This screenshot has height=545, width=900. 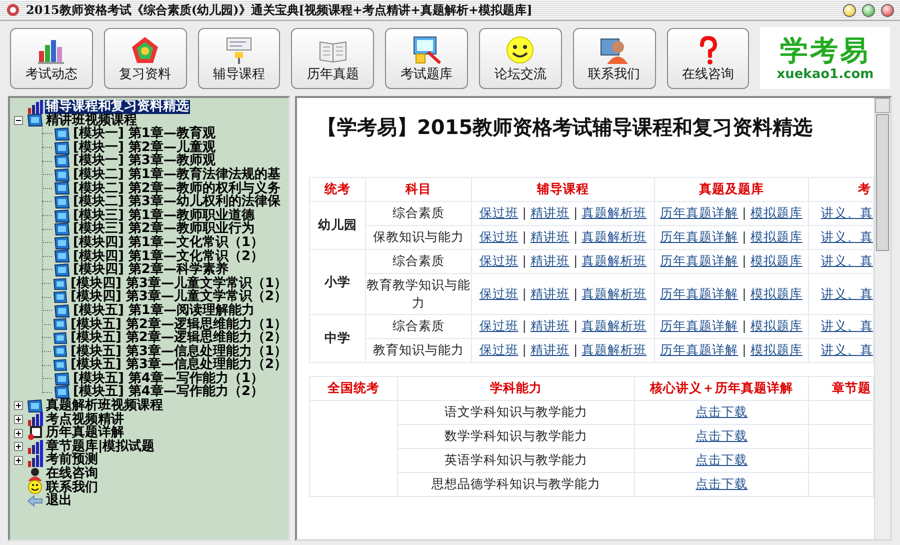 I want to click on close-button, so click(x=887, y=10).